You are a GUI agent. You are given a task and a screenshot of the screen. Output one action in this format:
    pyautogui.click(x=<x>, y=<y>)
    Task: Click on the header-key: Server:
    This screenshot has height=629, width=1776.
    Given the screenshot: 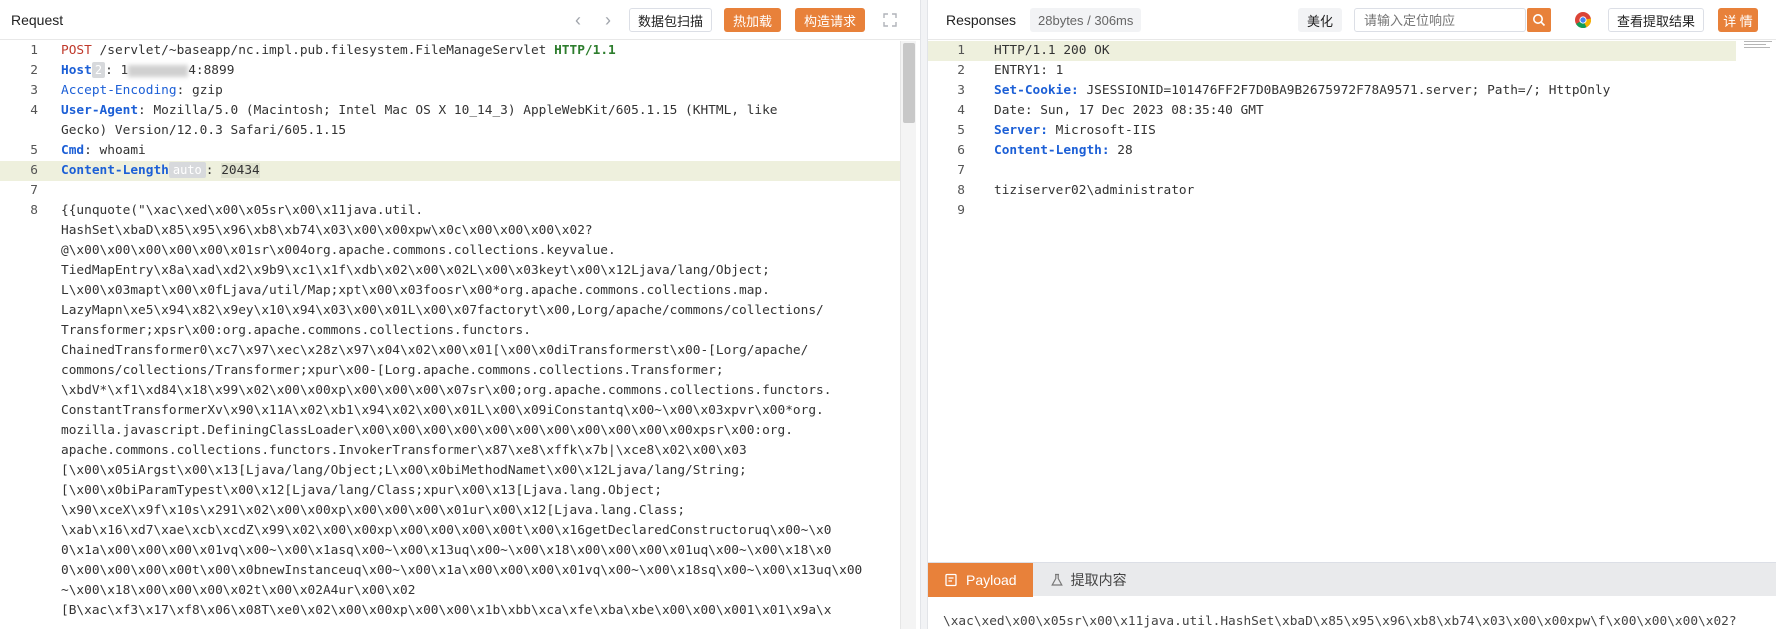 What is the action you would take?
    pyautogui.click(x=1021, y=130)
    